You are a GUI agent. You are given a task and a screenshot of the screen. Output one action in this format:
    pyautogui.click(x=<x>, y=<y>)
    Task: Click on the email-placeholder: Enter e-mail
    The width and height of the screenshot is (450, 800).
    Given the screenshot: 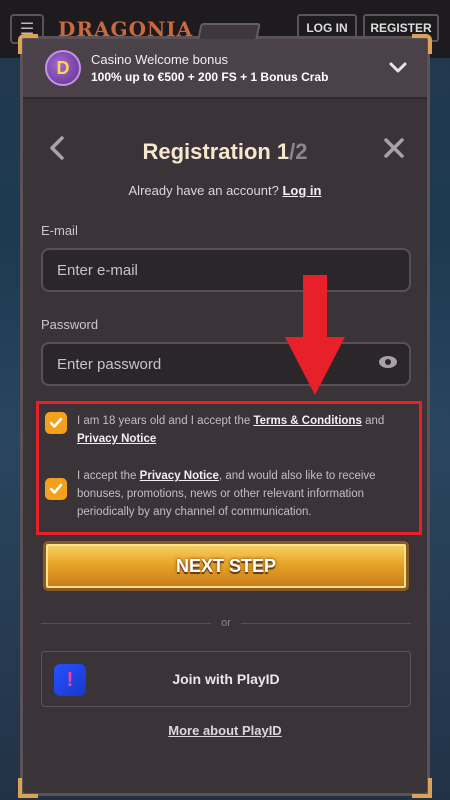 What is the action you would take?
    pyautogui.click(x=97, y=270)
    